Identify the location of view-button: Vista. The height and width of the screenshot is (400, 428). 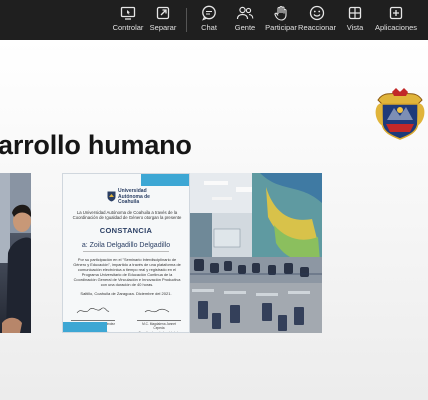
(355, 20).